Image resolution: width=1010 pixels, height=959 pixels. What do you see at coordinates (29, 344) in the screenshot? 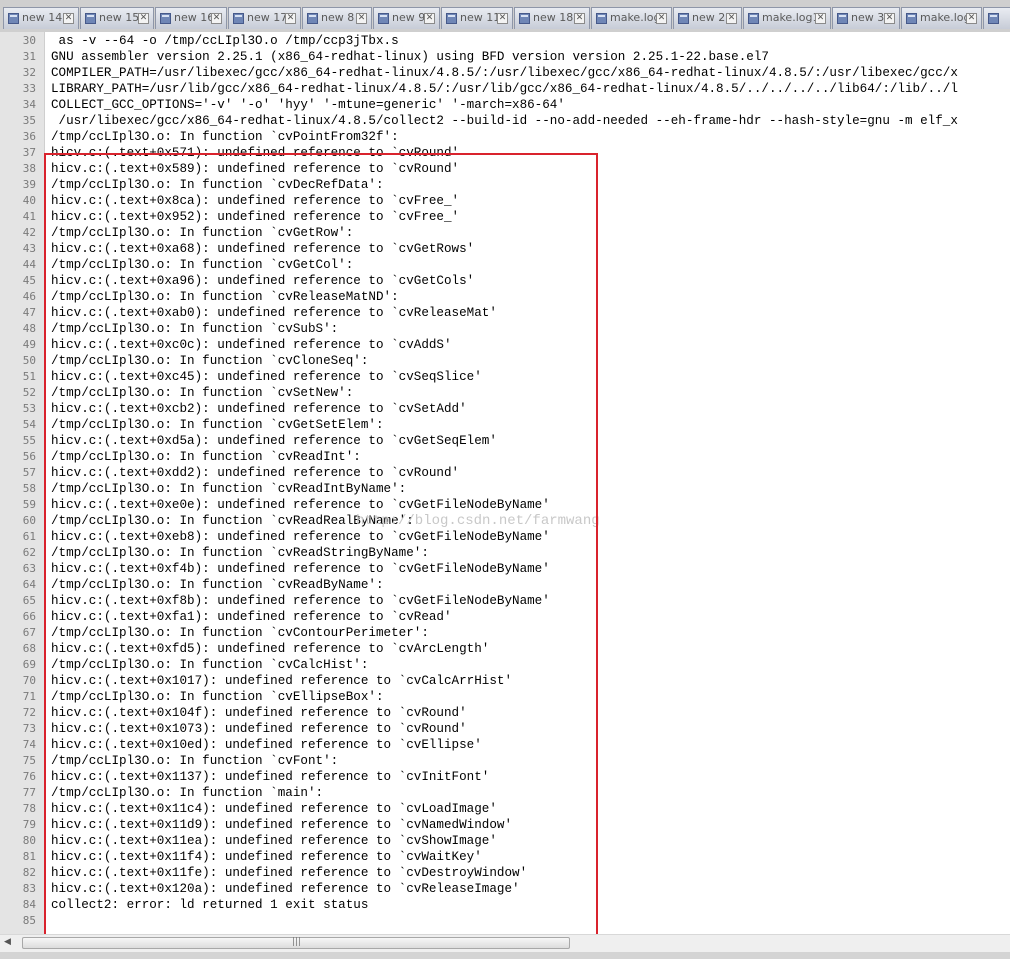
I see `line-number: 49` at bounding box center [29, 344].